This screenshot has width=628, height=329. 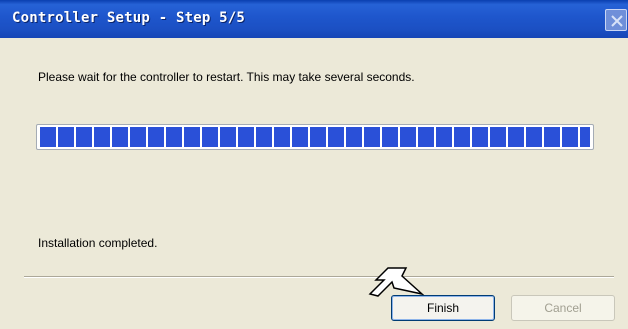 I want to click on cancel-button: Cancel, so click(x=563, y=308).